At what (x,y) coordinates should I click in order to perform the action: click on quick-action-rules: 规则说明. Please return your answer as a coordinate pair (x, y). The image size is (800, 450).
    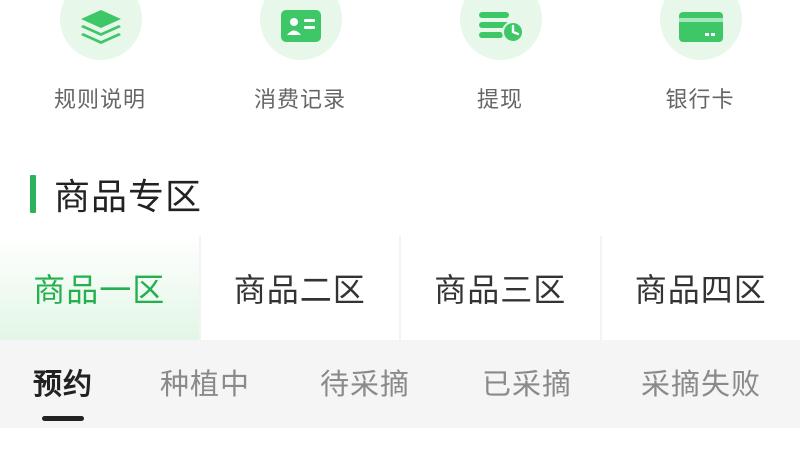
    Looking at the image, I should click on (100, 65).